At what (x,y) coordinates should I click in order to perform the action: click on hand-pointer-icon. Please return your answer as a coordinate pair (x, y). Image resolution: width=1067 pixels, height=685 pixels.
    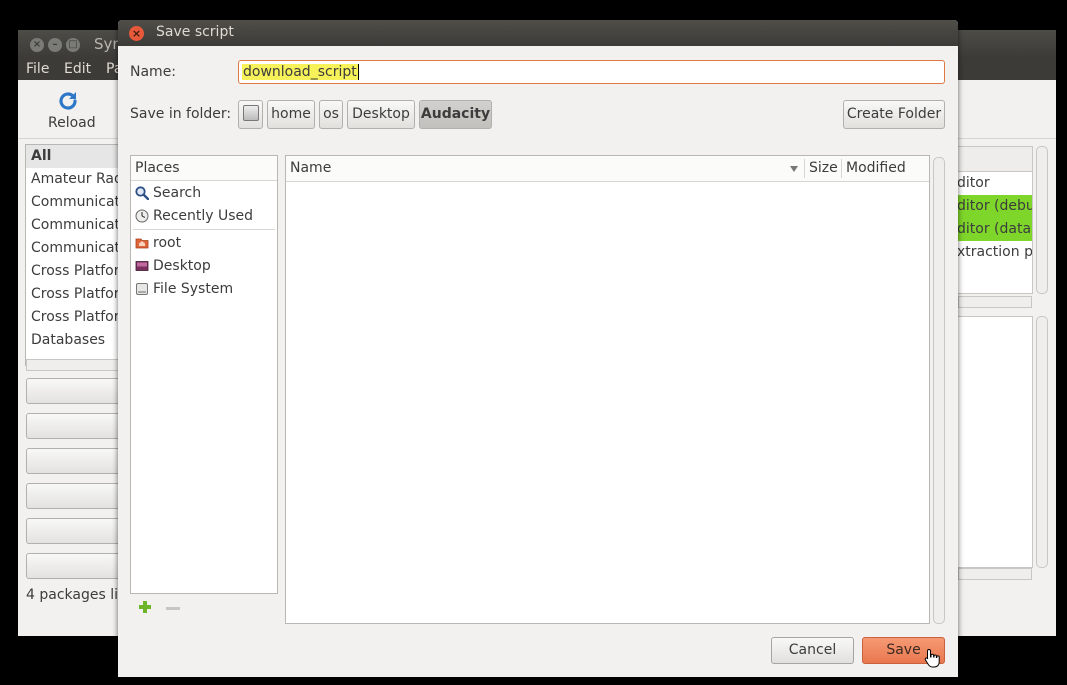
    Looking at the image, I should click on (932, 658).